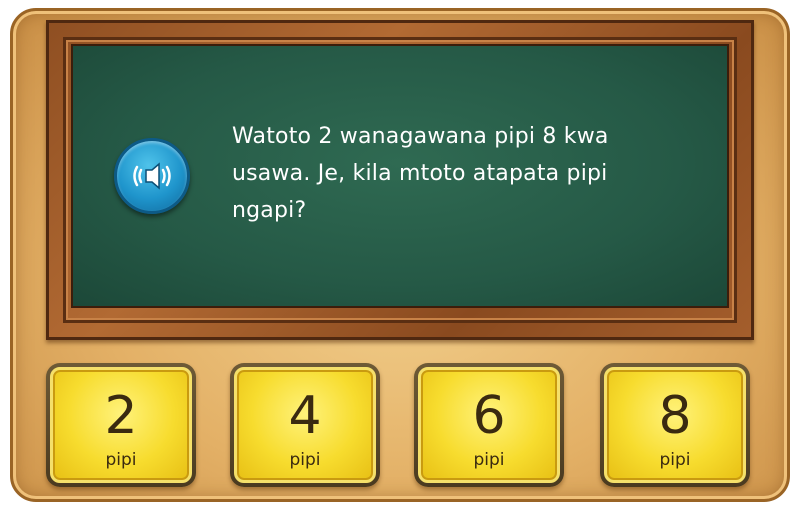  I want to click on answer-option-3: 6 pipi, so click(489, 425).